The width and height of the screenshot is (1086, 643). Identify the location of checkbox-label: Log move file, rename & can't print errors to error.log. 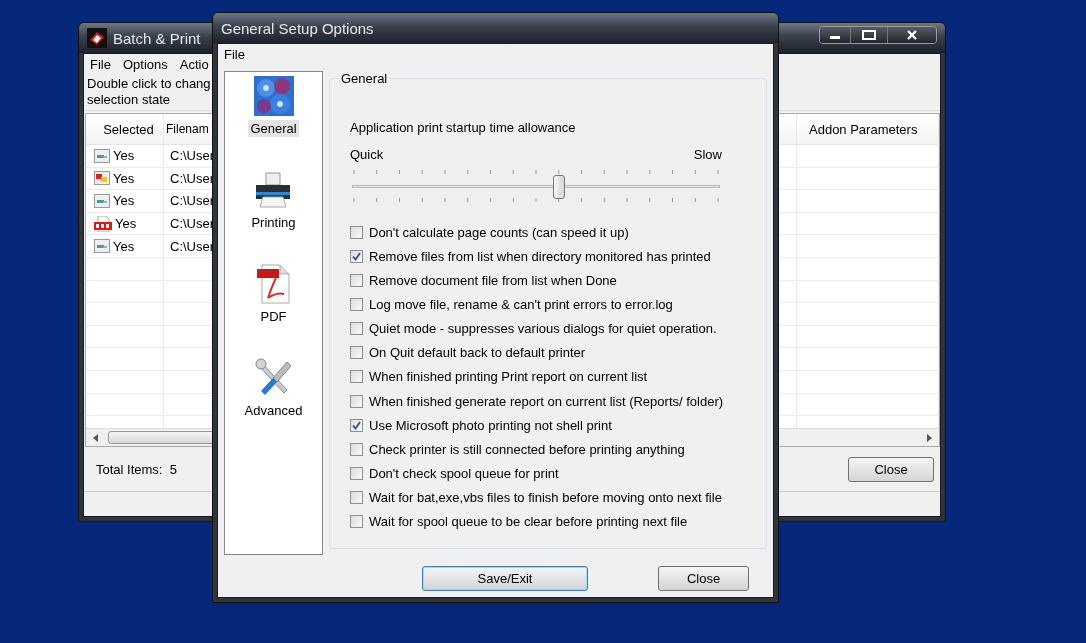
(521, 304).